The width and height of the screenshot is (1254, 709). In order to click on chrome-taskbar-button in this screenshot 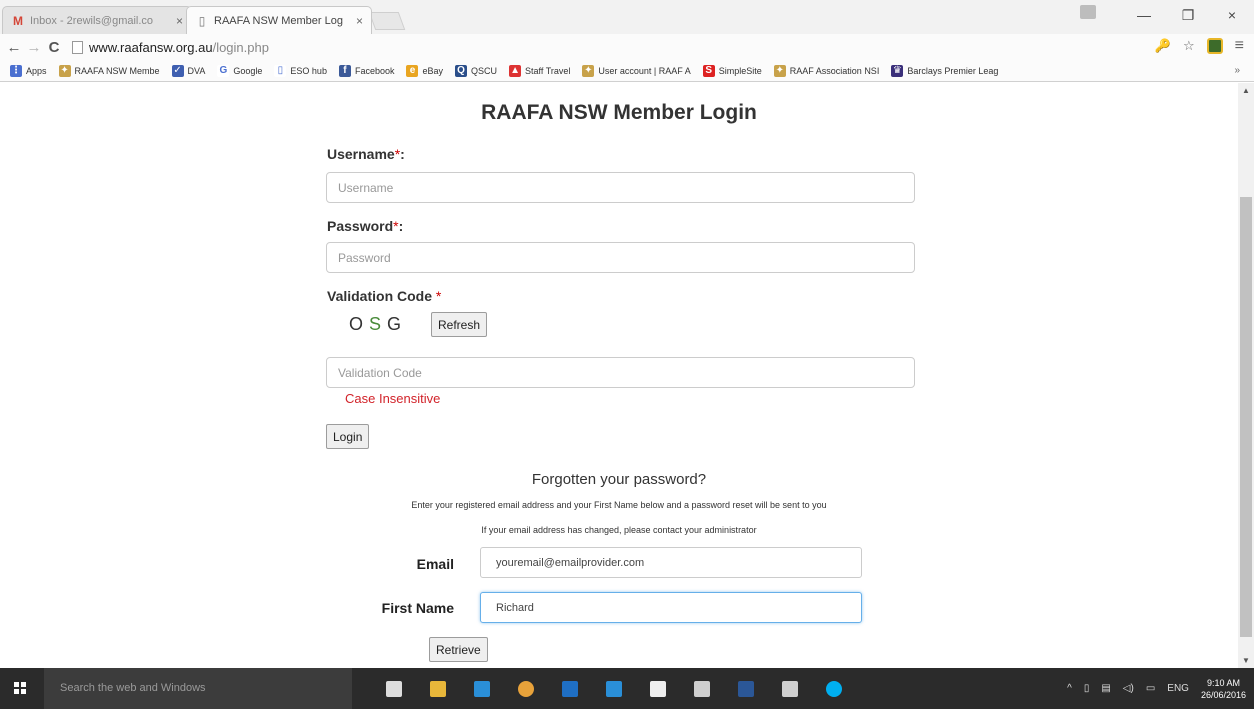, I will do `click(526, 688)`.